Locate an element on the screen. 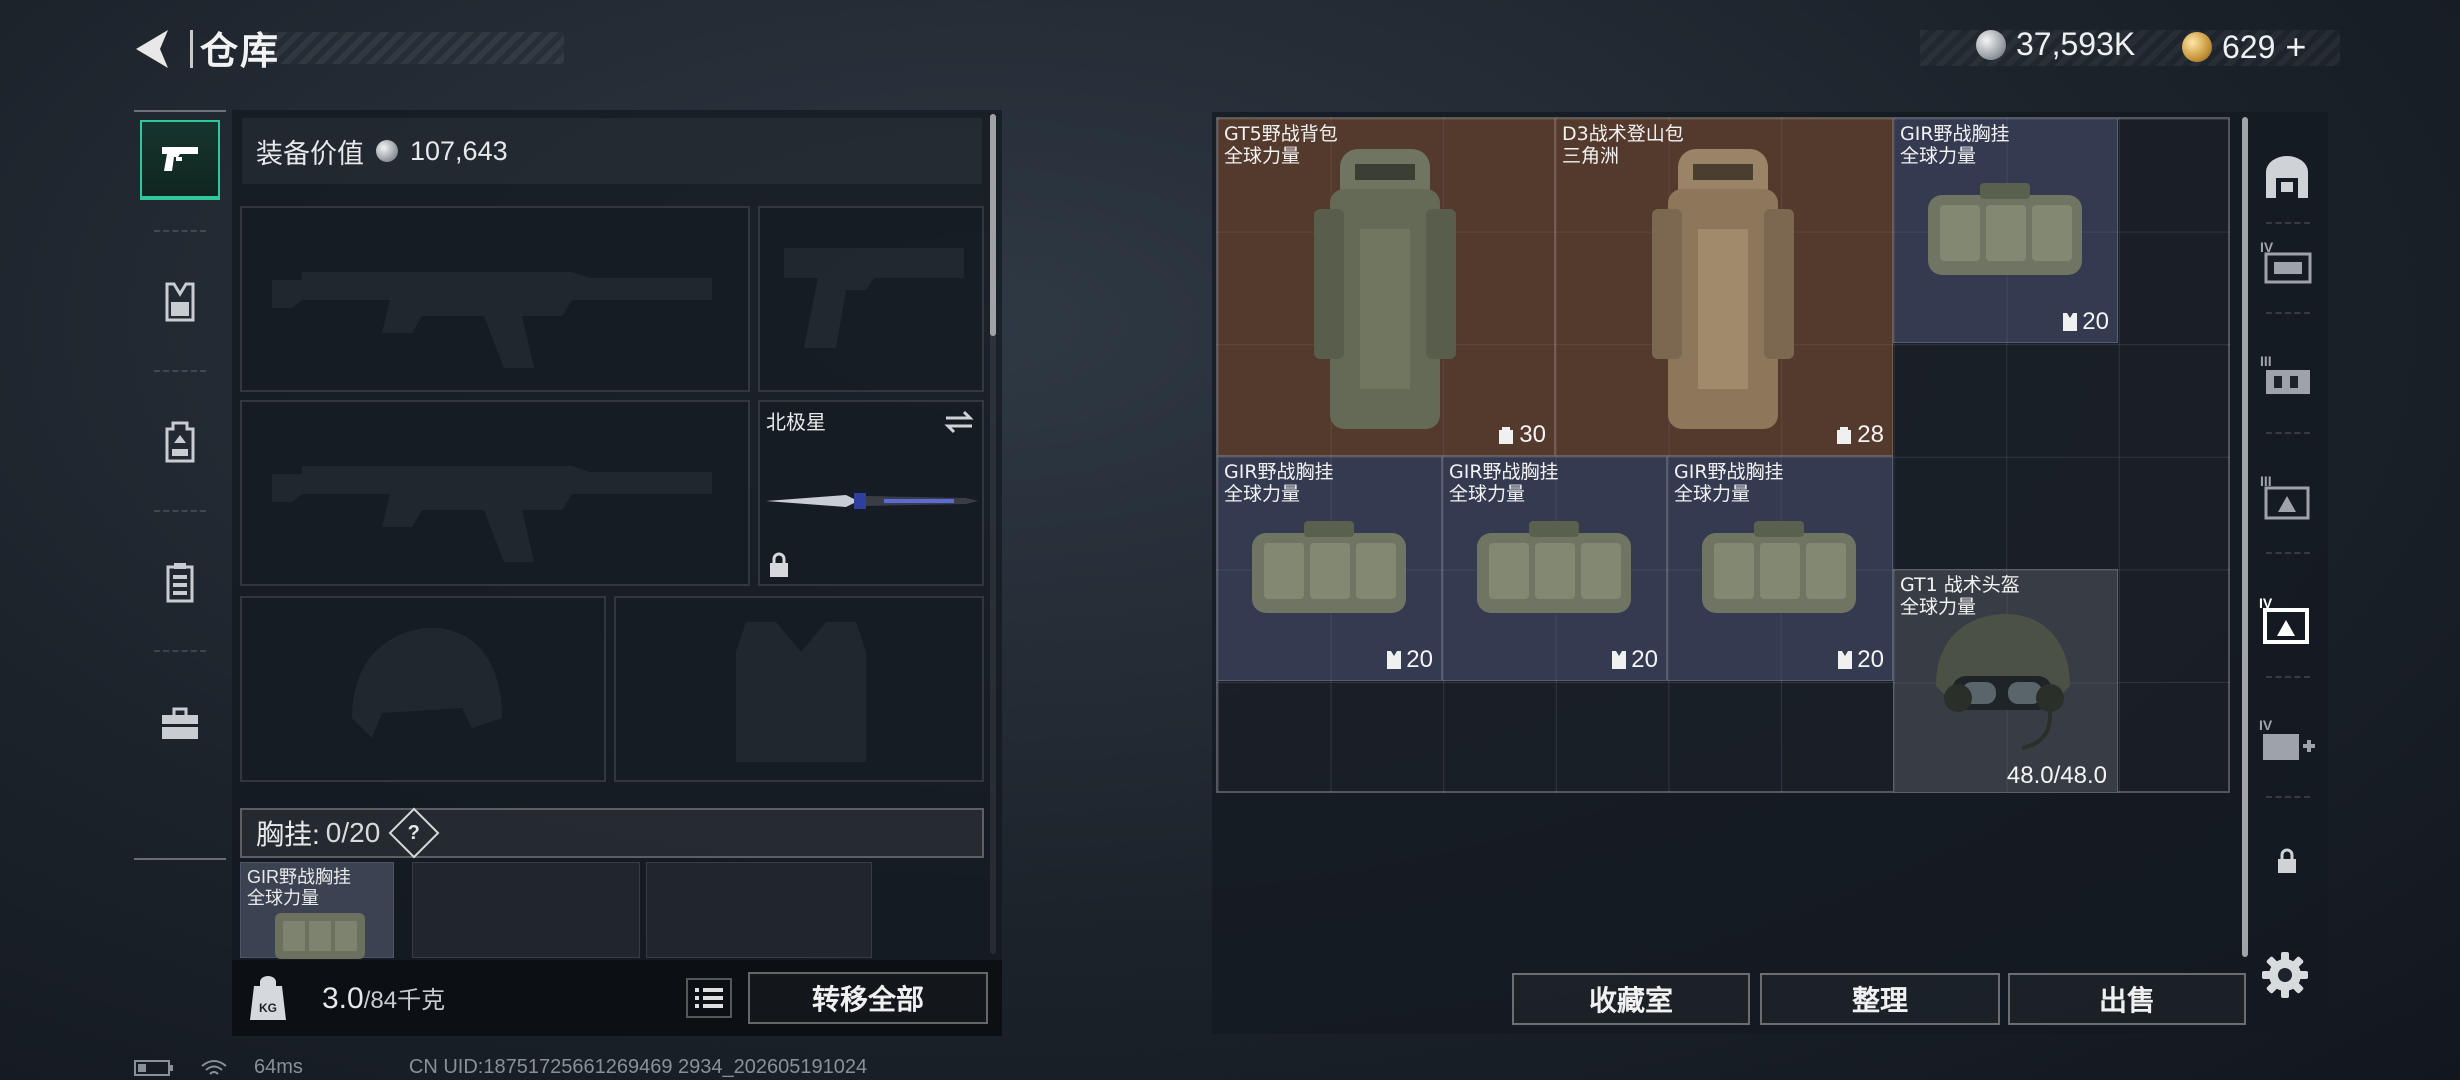 The width and height of the screenshot is (2460, 1080). help-button: ? is located at coordinates (414, 833).